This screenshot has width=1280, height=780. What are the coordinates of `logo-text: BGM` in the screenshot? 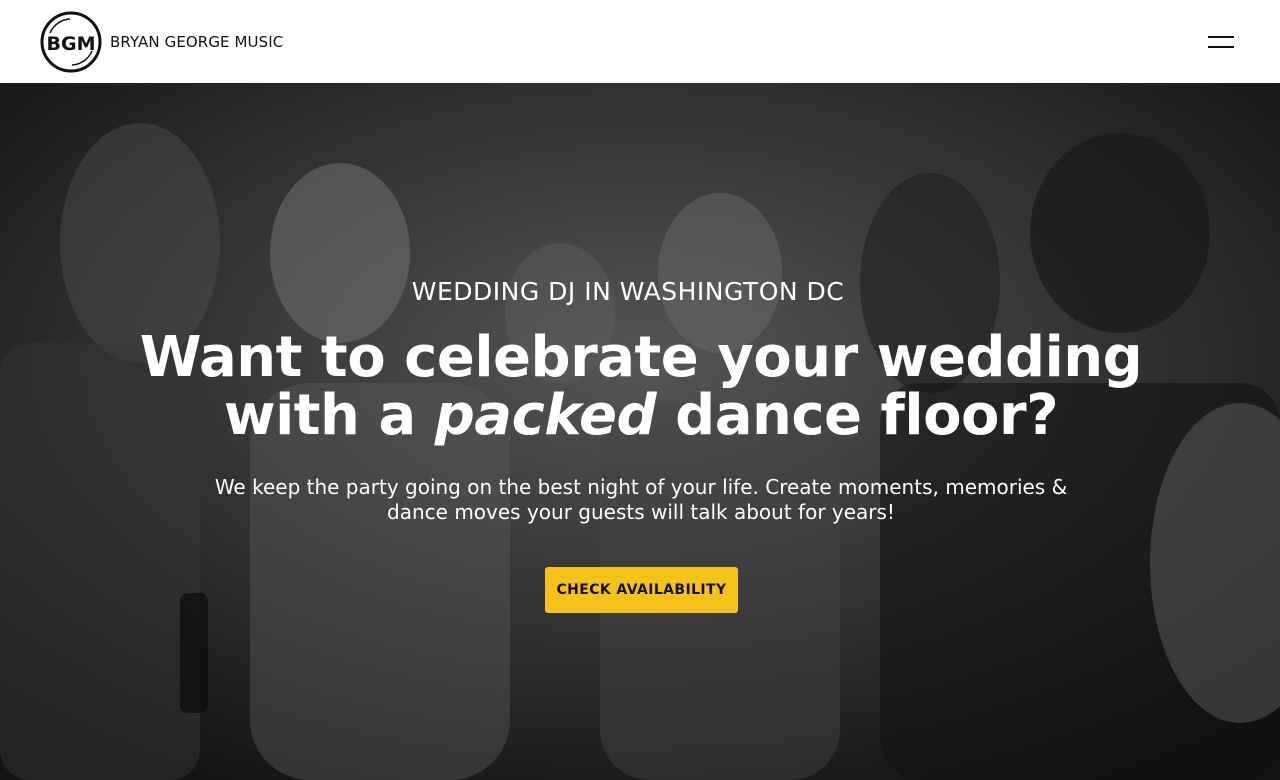 It's located at (71, 44).